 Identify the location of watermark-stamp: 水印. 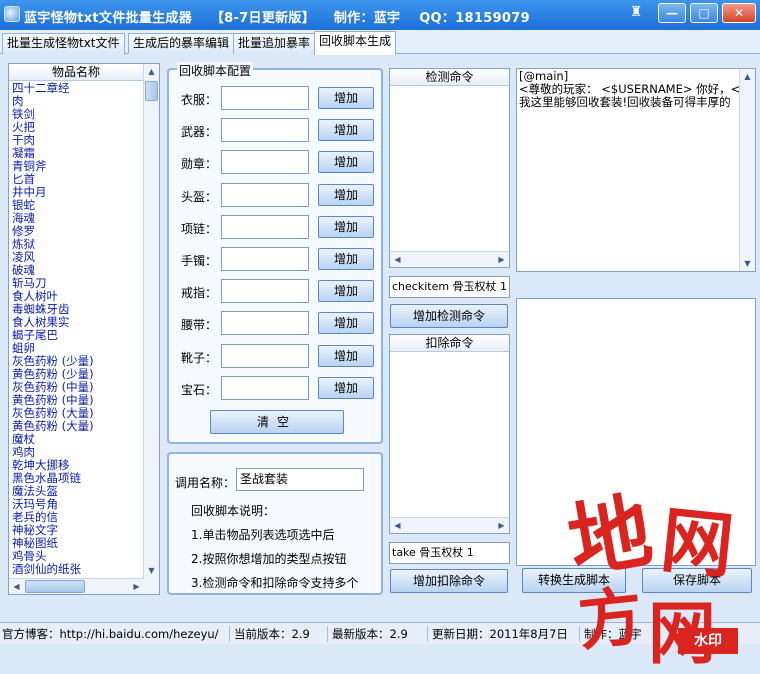
(708, 641).